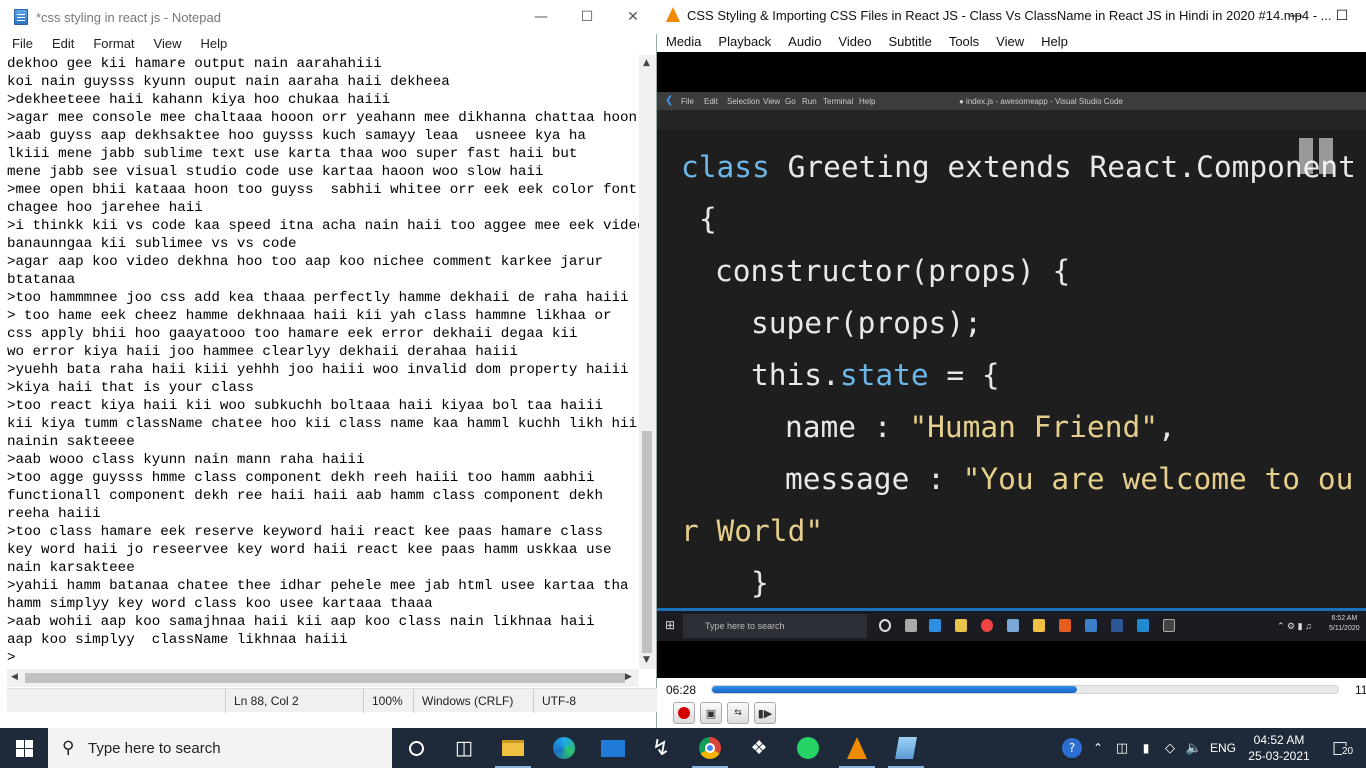  What do you see at coordinates (1122, 748) in the screenshot?
I see `network-button: ◫` at bounding box center [1122, 748].